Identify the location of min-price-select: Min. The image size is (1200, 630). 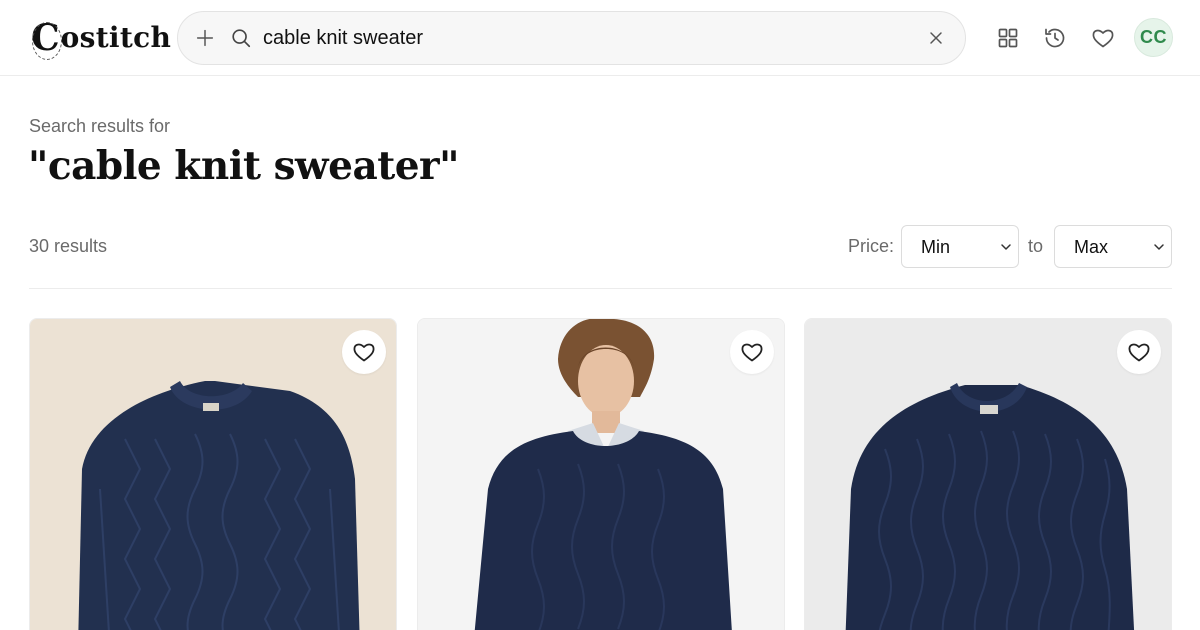
(960, 246).